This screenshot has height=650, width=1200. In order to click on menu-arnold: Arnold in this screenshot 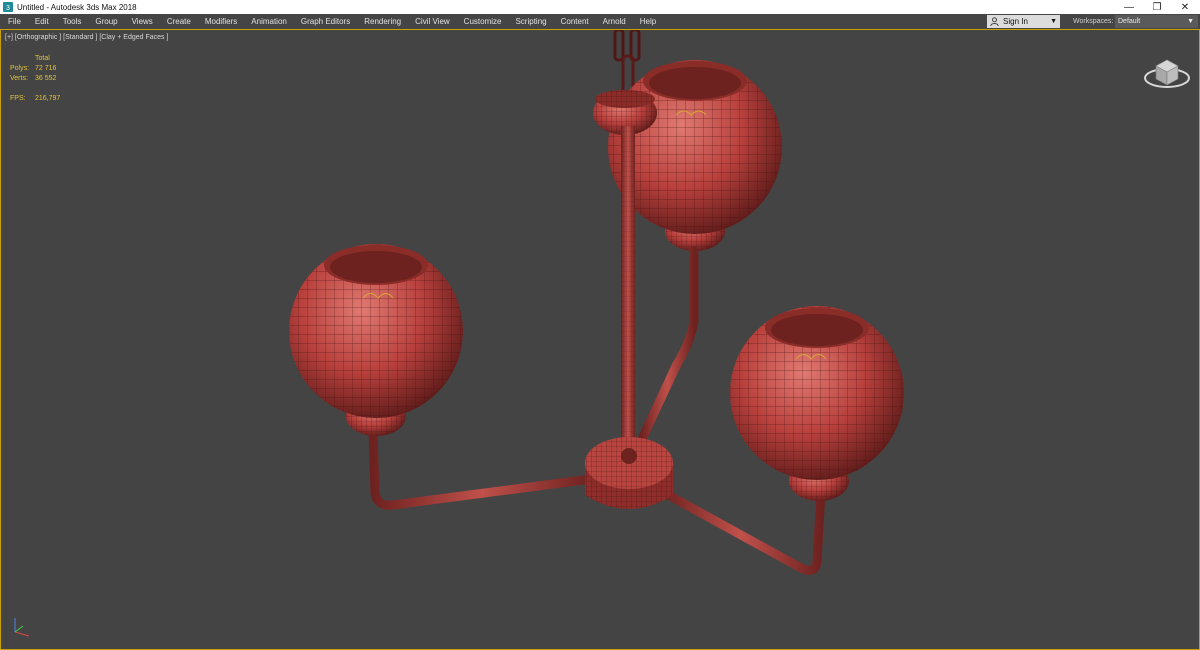, I will do `click(614, 21)`.